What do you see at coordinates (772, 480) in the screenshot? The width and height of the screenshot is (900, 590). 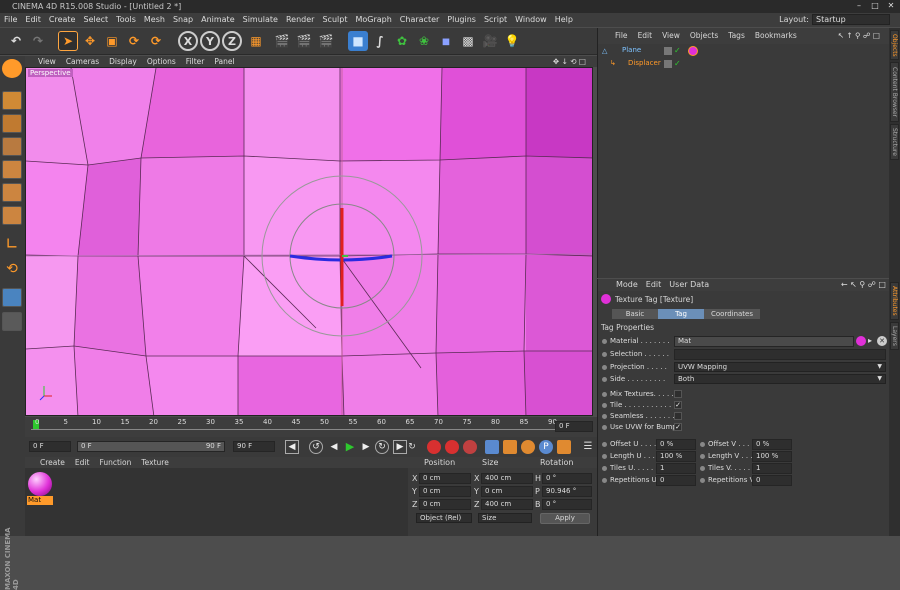 I see `repetitions-v-field: 0` at bounding box center [772, 480].